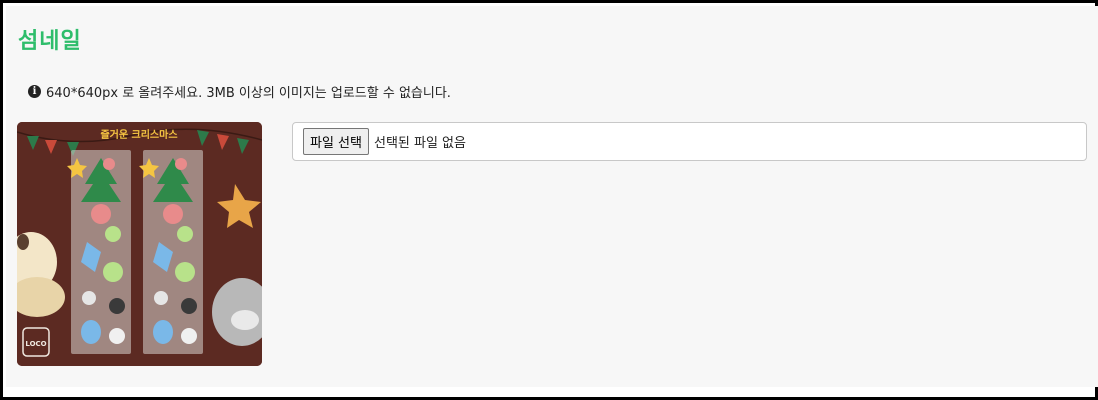  I want to click on thumbnail-preview: 즐거운 크리스마스 LOCO, so click(139, 244).